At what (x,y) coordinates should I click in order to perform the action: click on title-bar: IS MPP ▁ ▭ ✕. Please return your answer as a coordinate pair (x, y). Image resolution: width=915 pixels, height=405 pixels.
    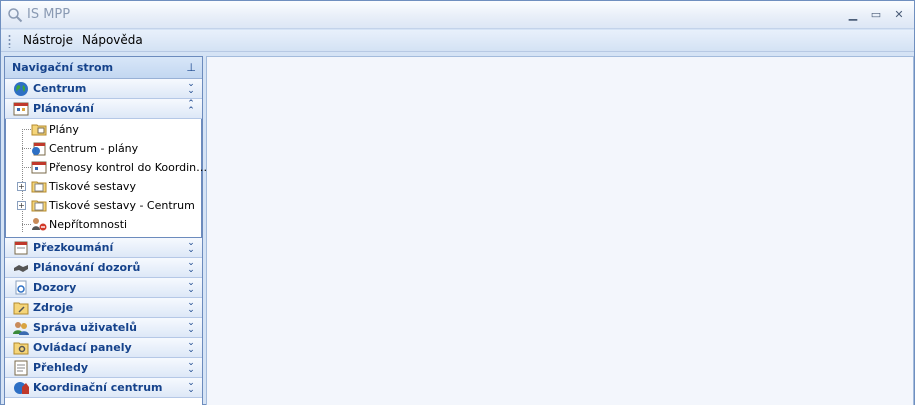
    Looking at the image, I should click on (457, 15).